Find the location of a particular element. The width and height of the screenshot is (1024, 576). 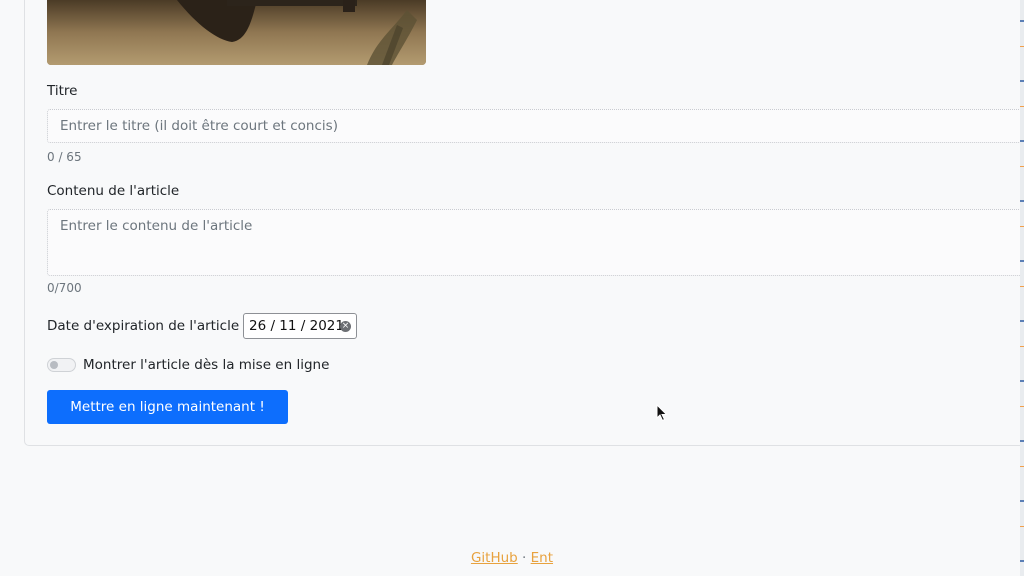

title-counter: 0 / 65 is located at coordinates (64, 157).